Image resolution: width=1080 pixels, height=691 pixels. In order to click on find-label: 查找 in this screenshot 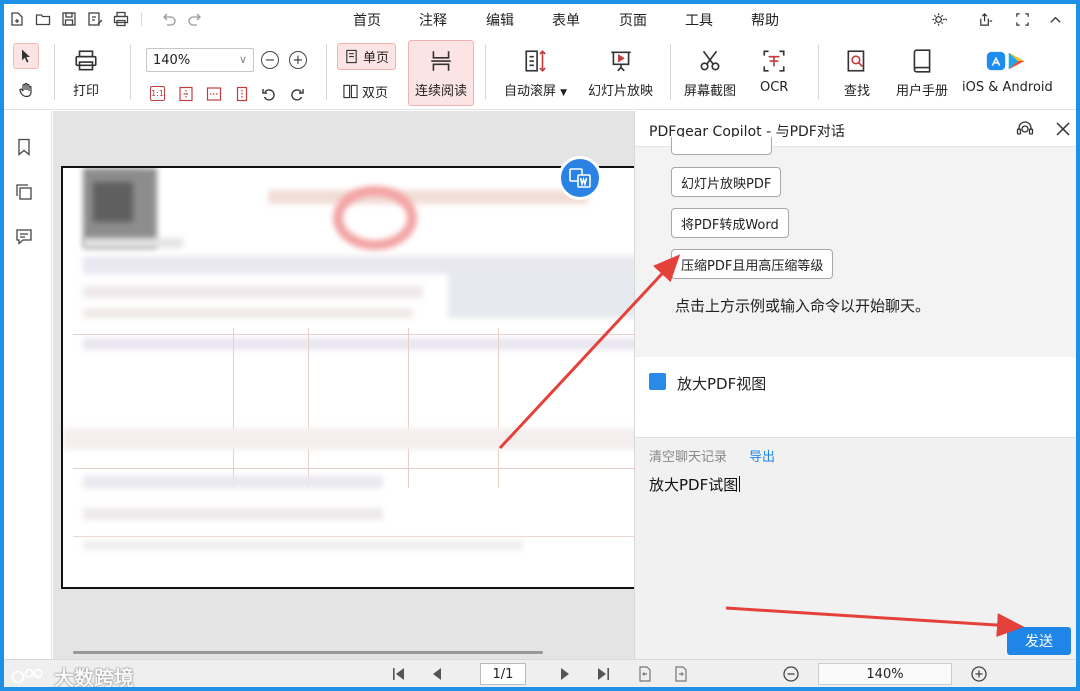, I will do `click(857, 91)`.